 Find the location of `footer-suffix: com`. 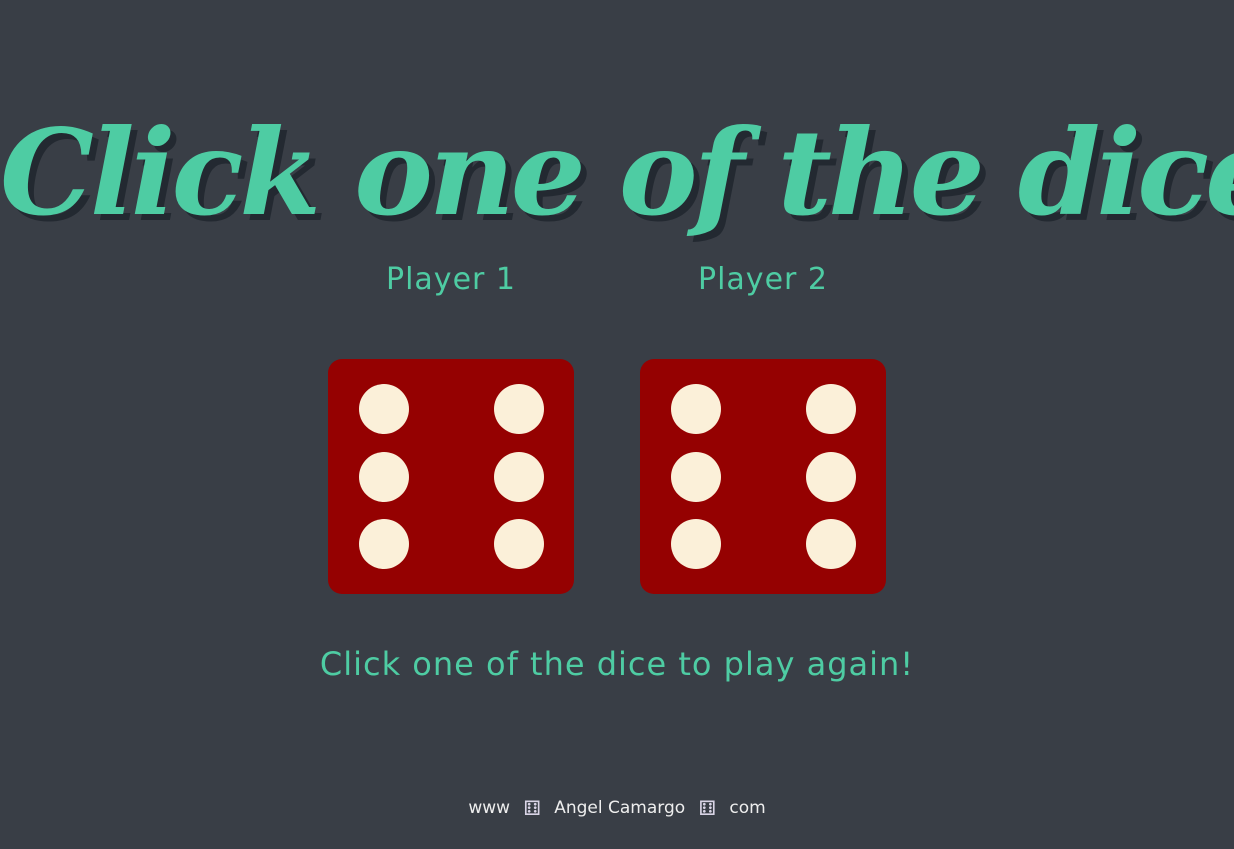

footer-suffix: com is located at coordinates (747, 808).